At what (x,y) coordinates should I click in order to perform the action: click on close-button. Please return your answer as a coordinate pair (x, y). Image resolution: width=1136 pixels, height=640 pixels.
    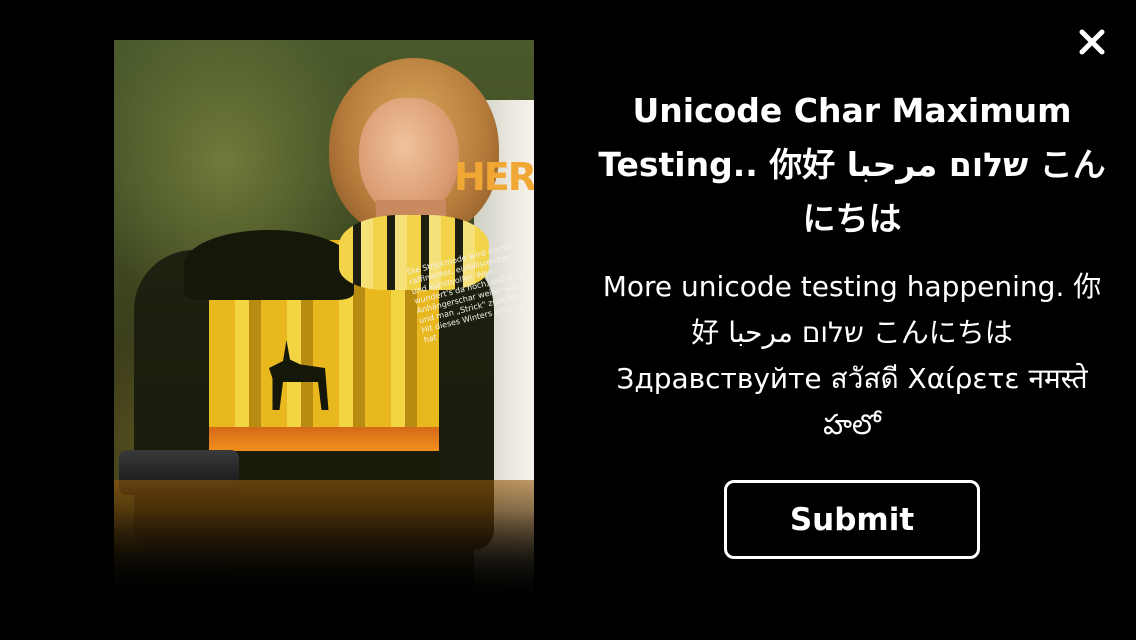
    Looking at the image, I should click on (1092, 42).